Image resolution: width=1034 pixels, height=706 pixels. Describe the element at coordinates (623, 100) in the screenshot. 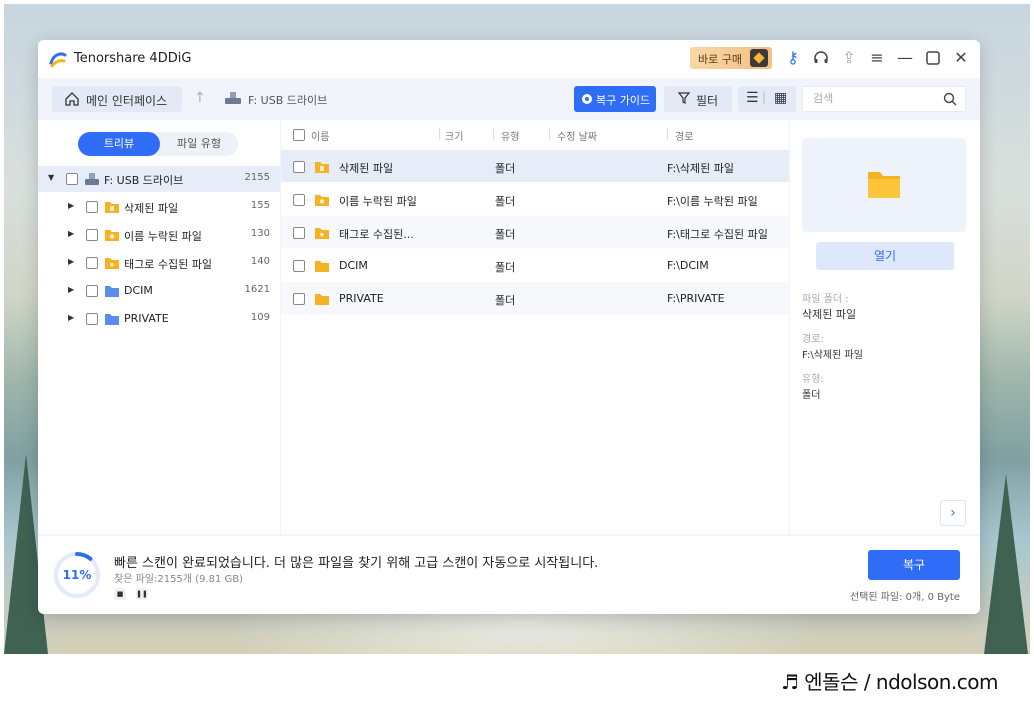

I see `guide-label: 복구 가이드` at that location.